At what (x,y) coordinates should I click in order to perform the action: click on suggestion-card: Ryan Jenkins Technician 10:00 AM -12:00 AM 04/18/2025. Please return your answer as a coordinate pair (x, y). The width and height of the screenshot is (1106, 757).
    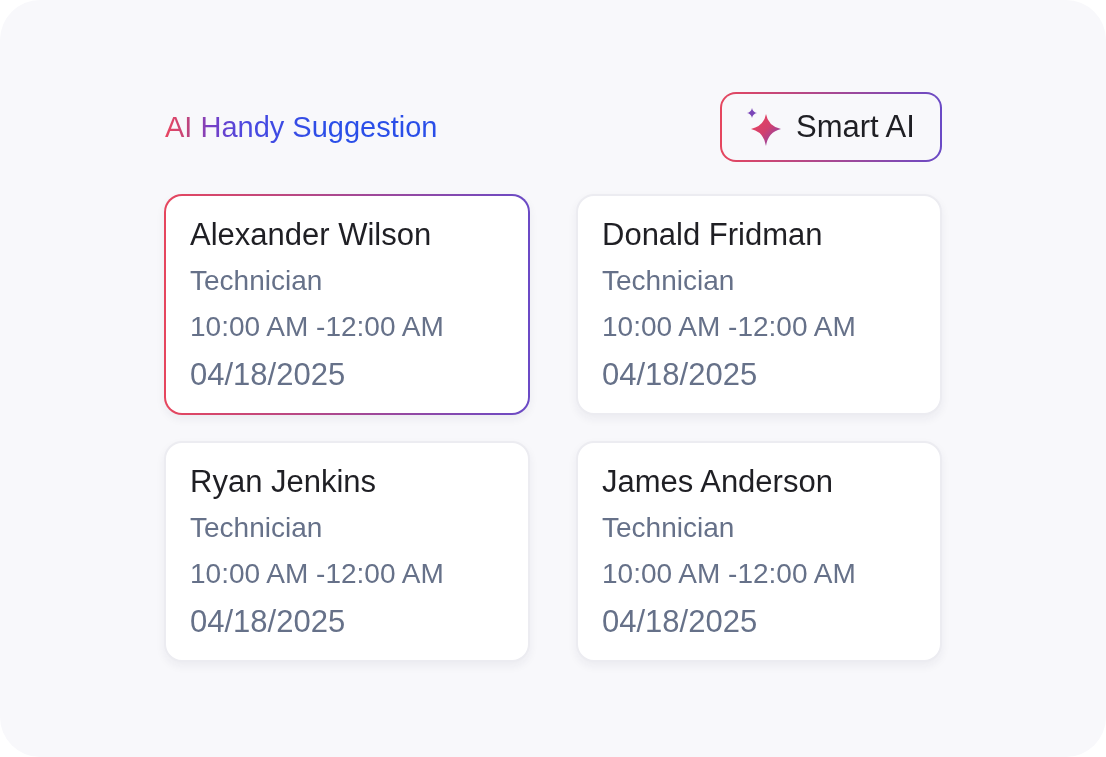
    Looking at the image, I should click on (347, 551).